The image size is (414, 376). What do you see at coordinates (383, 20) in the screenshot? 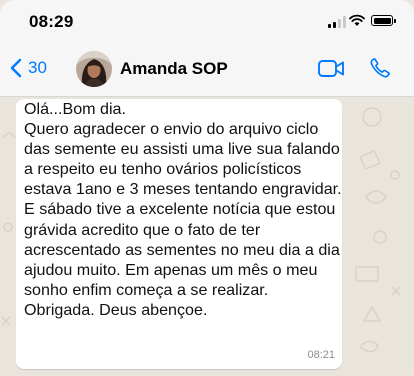
I see `battery-icon` at bounding box center [383, 20].